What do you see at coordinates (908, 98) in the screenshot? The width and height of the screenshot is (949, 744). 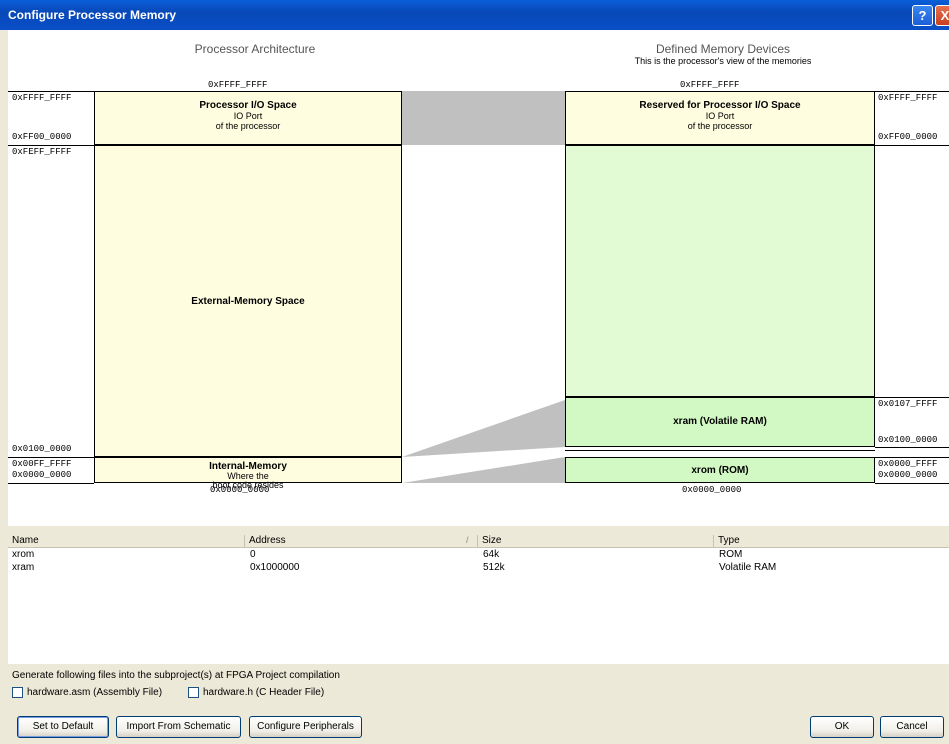 I see `right-io-hi-address: 0xFFFF_FFFF` at bounding box center [908, 98].